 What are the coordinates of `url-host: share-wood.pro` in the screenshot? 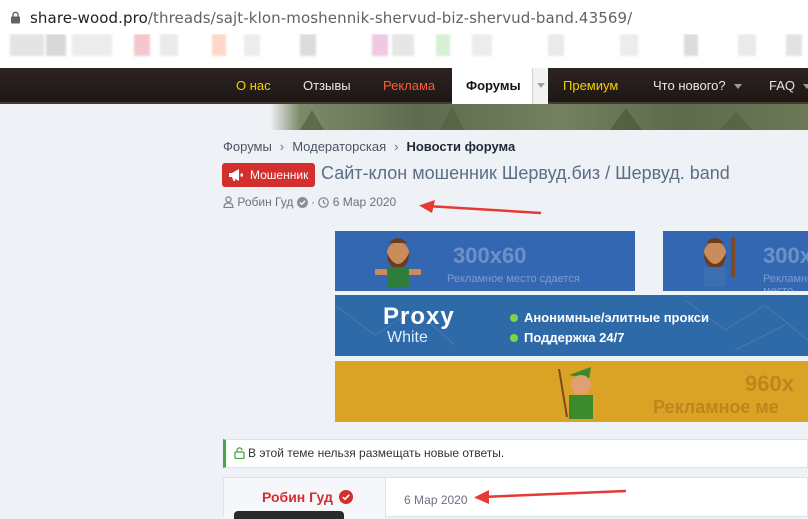 It's located at (89, 18).